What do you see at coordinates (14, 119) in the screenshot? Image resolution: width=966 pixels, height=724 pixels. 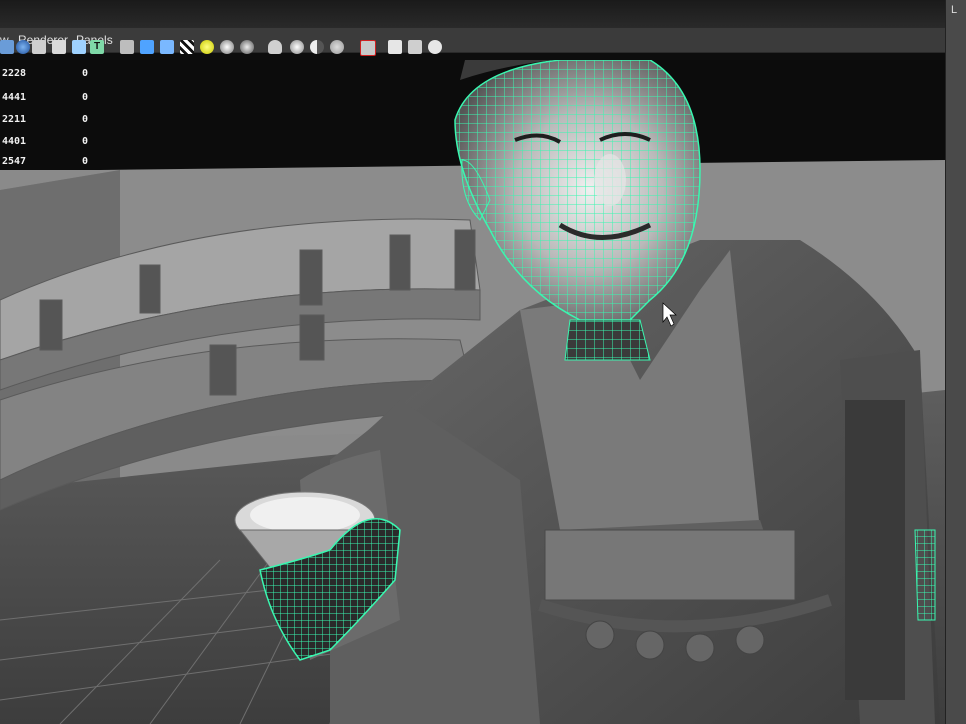 I see `hud-value: 2211` at bounding box center [14, 119].